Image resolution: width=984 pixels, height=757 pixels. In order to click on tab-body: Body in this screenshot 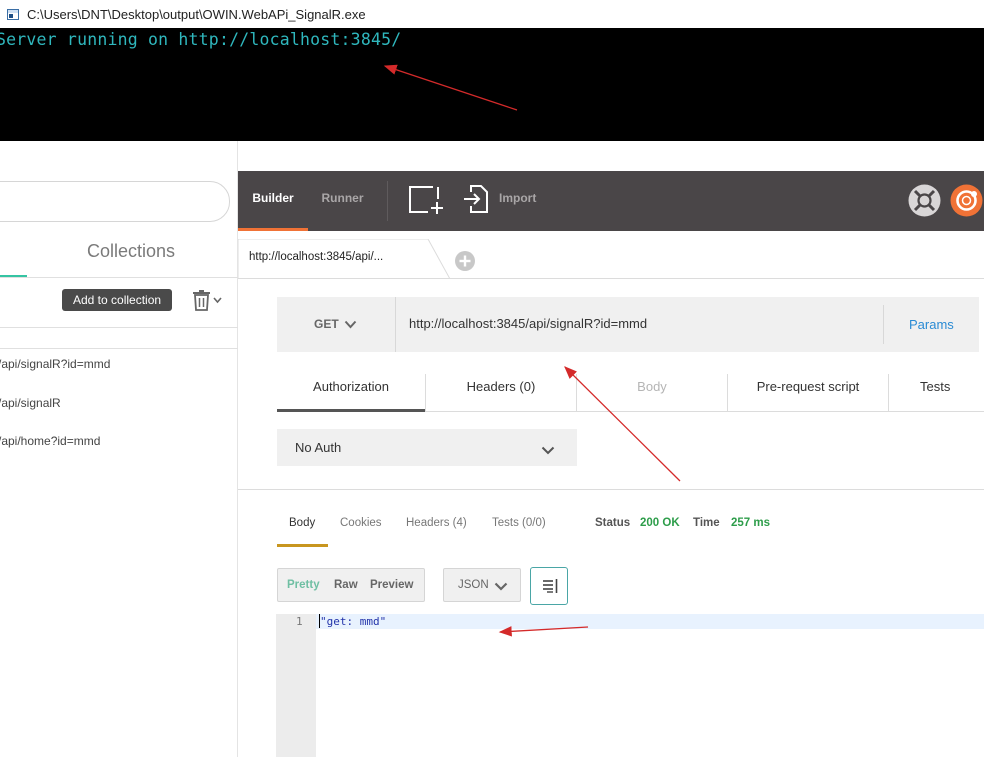, I will do `click(652, 393)`.